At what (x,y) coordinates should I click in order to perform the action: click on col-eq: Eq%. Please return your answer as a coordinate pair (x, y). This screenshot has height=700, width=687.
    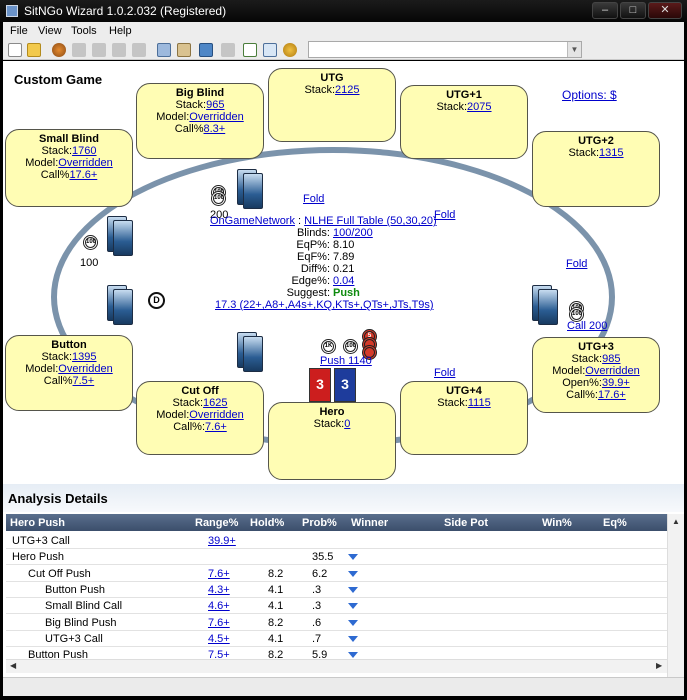
    Looking at the image, I should click on (615, 523).